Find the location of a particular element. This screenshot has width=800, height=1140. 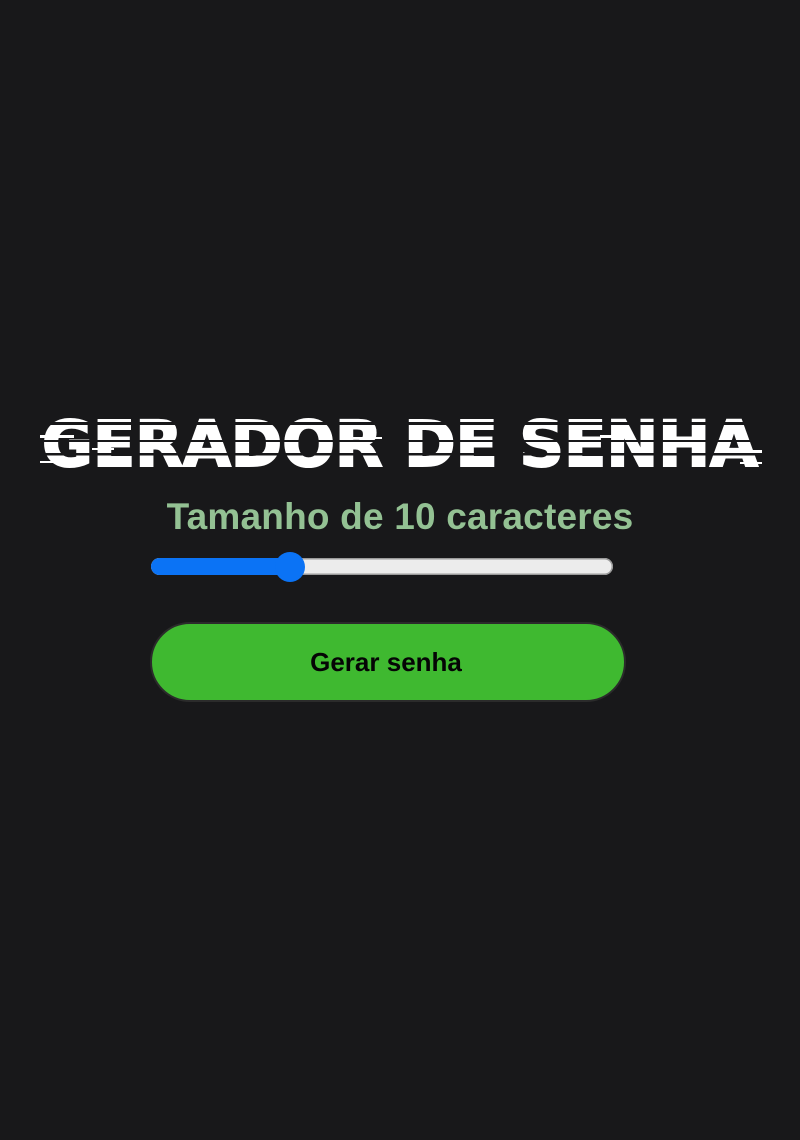

page-title: GERADOR DE SENHA is located at coordinates (400, 444).